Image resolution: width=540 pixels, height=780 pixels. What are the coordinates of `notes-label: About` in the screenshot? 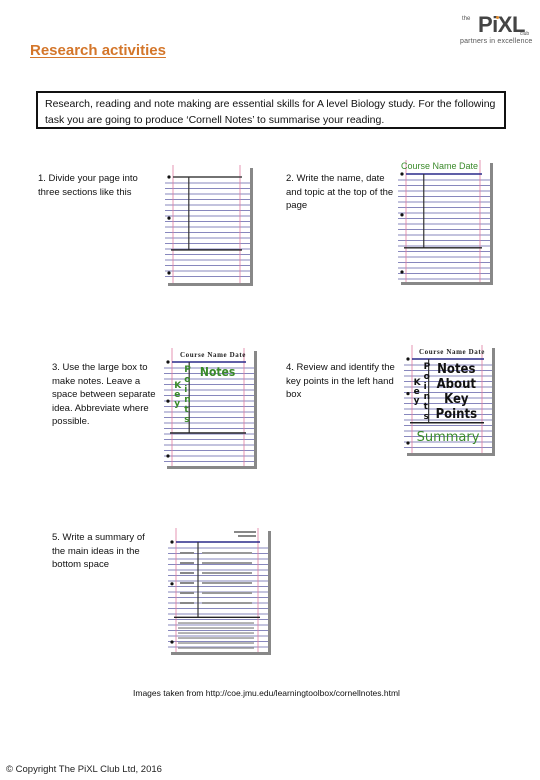 It's located at (457, 384).